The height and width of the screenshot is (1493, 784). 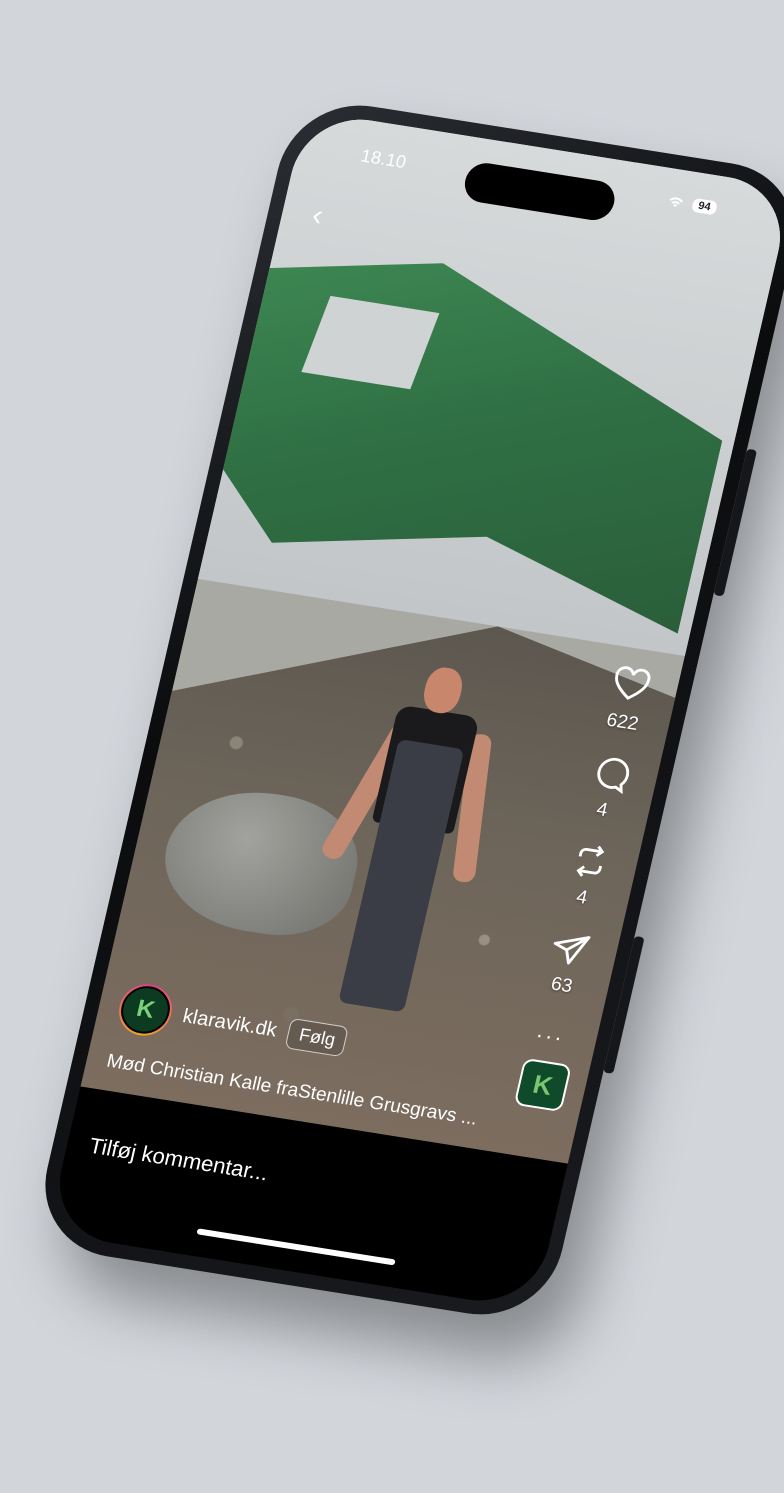 What do you see at coordinates (622, 722) in the screenshot?
I see `like-count: 622` at bounding box center [622, 722].